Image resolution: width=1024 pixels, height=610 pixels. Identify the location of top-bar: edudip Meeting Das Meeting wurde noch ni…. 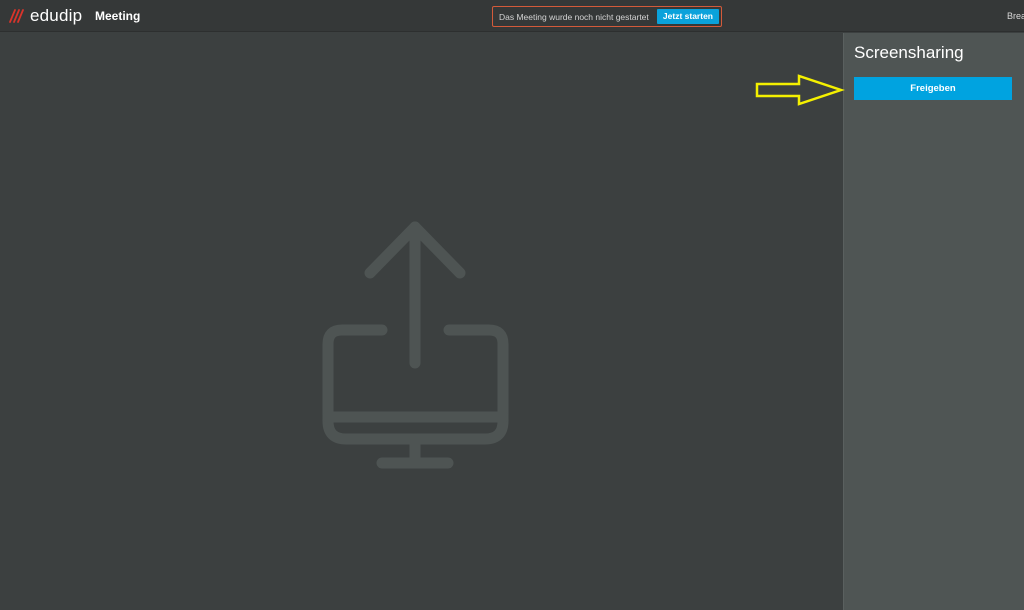
(512, 16).